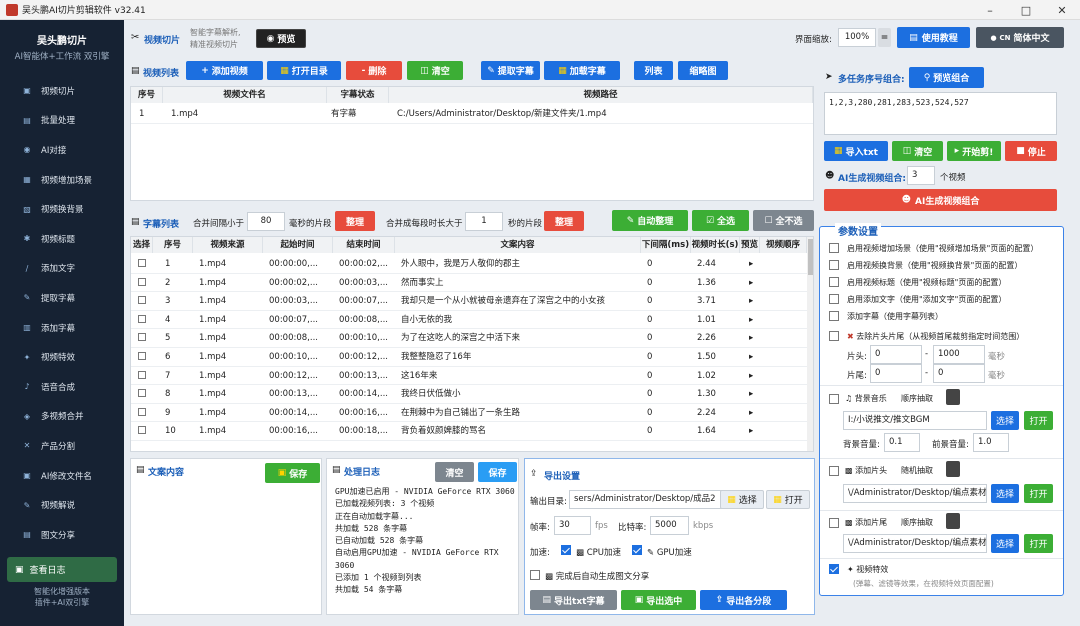 The image size is (1080, 626). What do you see at coordinates (62, 535) in the screenshot?
I see `sidebar-item-15: ▤ 图文分享` at bounding box center [62, 535].